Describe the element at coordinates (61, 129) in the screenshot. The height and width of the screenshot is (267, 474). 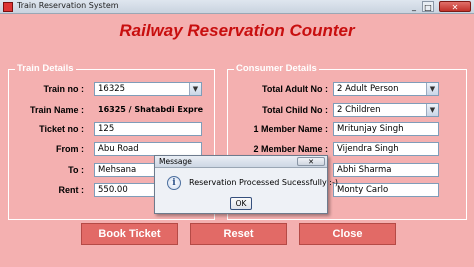
I see `ticket-no-label: Ticket no :` at that location.